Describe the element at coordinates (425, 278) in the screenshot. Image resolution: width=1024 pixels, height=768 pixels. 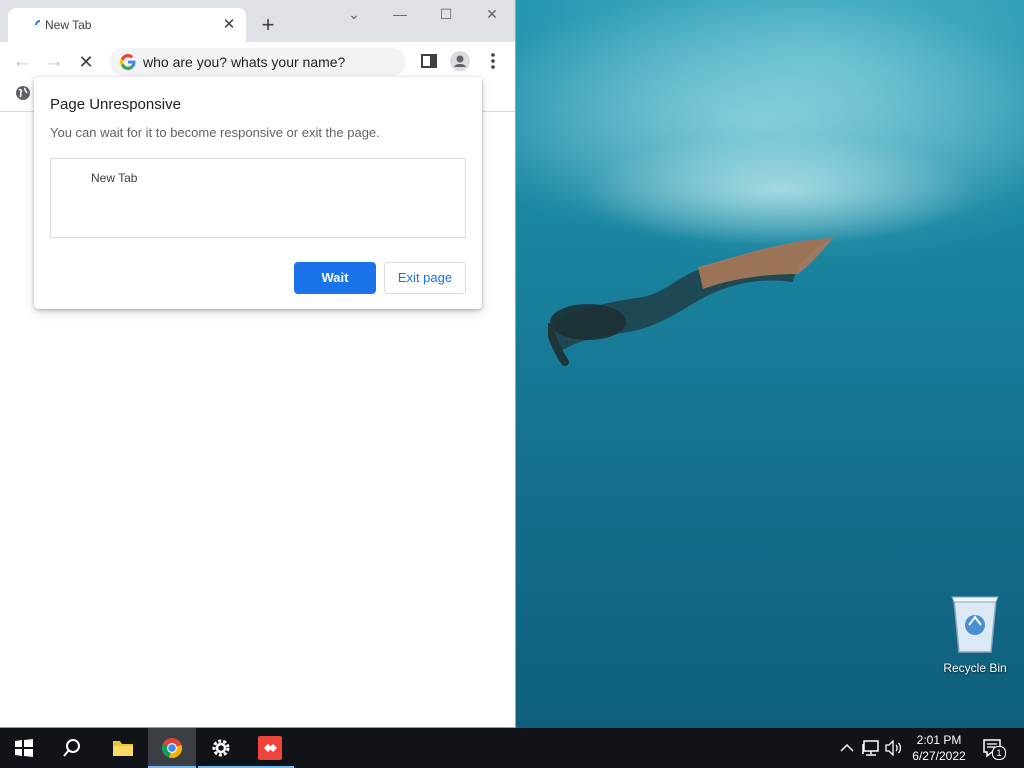
I see `exit-page-button: Exit page` at that location.